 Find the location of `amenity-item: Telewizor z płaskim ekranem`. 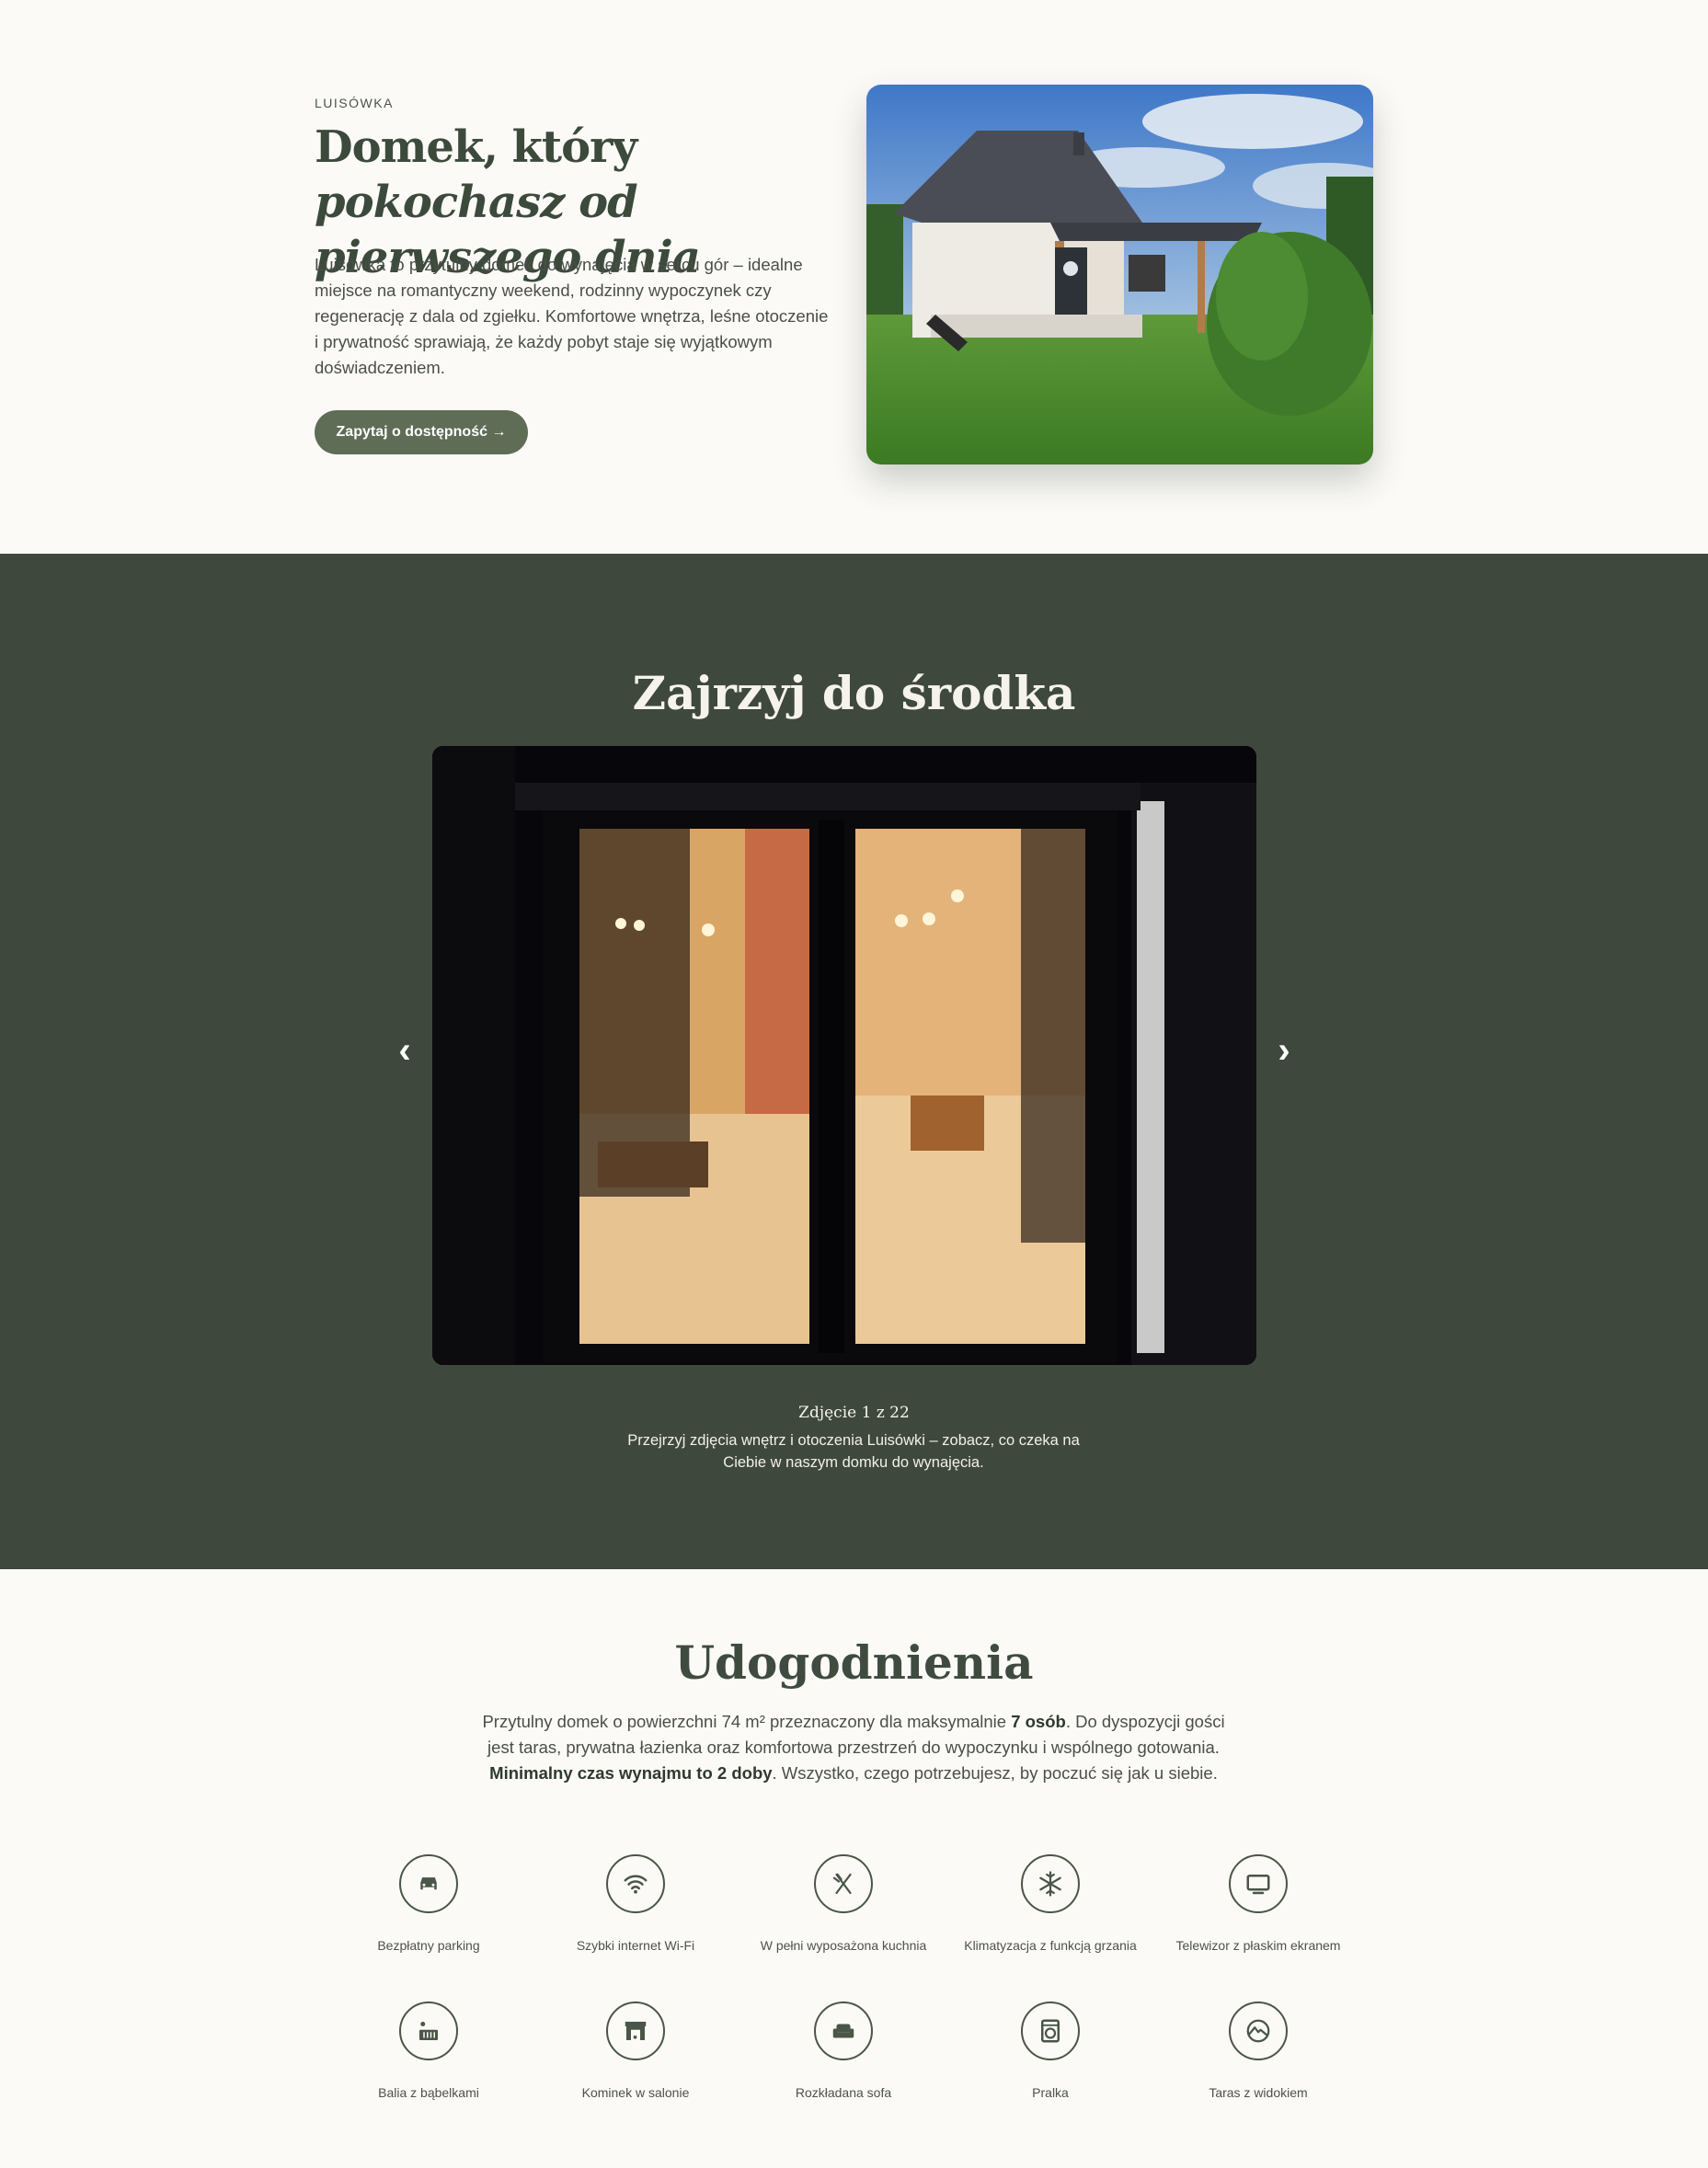

amenity-item: Telewizor z płaskim ekranem is located at coordinates (1258, 1904).